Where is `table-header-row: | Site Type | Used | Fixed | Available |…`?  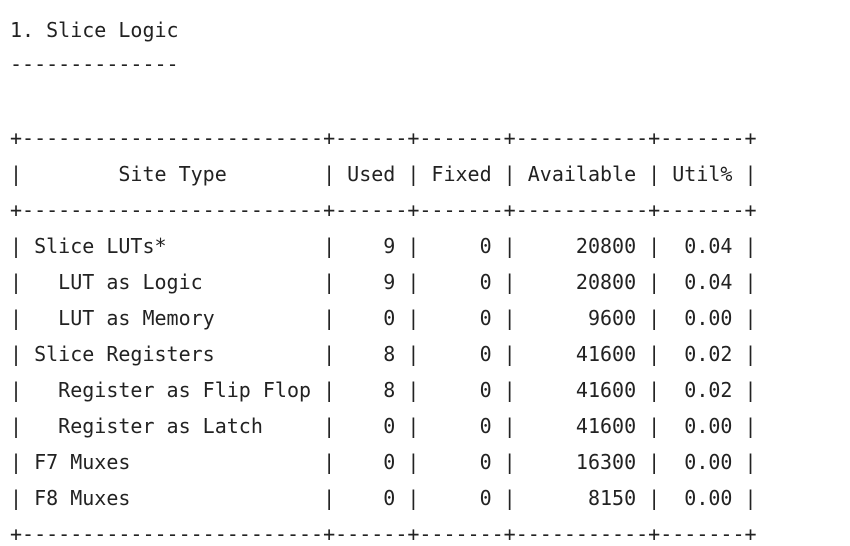 table-header-row: | Site Type | Used | Fixed | Available |… is located at coordinates (383, 174).